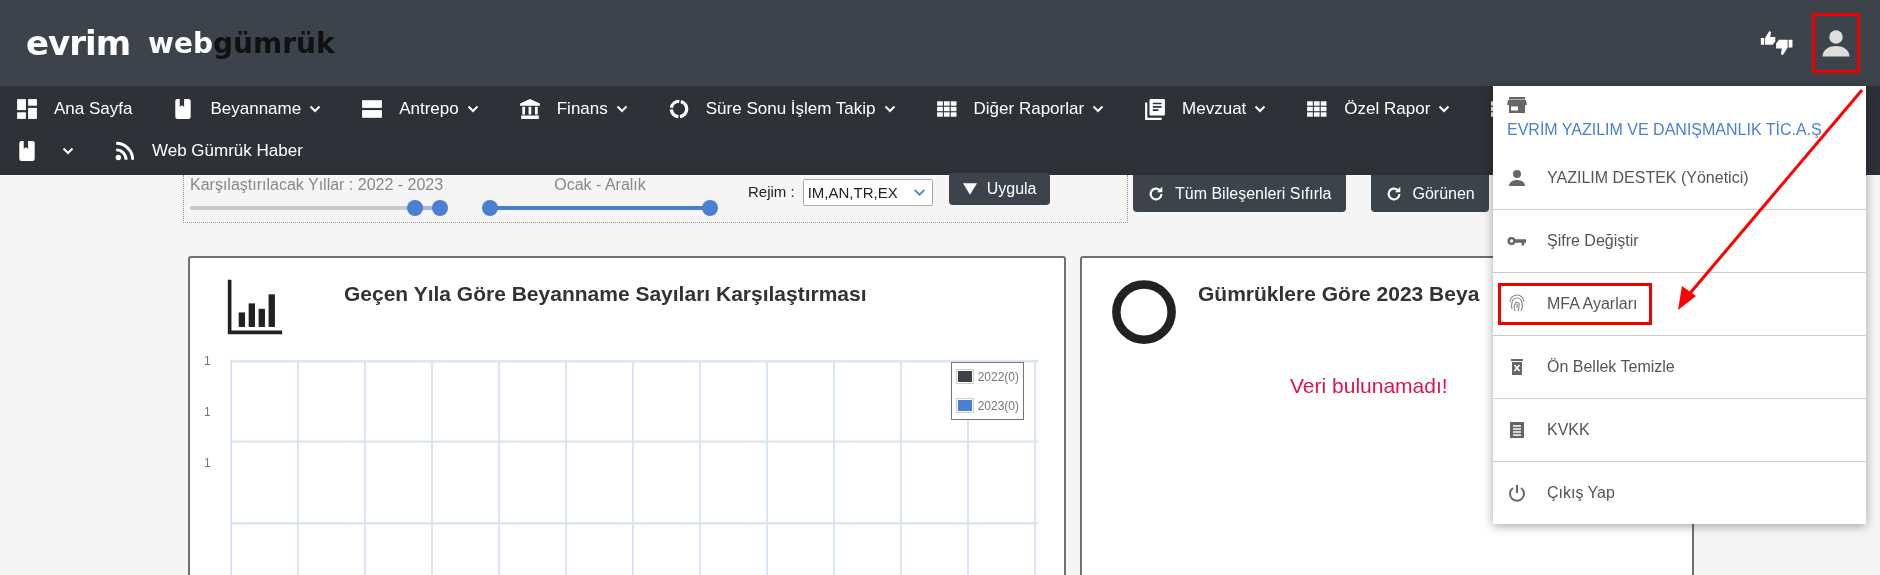  What do you see at coordinates (1777, 43) in the screenshot?
I see `thumbs-up-down-icon` at bounding box center [1777, 43].